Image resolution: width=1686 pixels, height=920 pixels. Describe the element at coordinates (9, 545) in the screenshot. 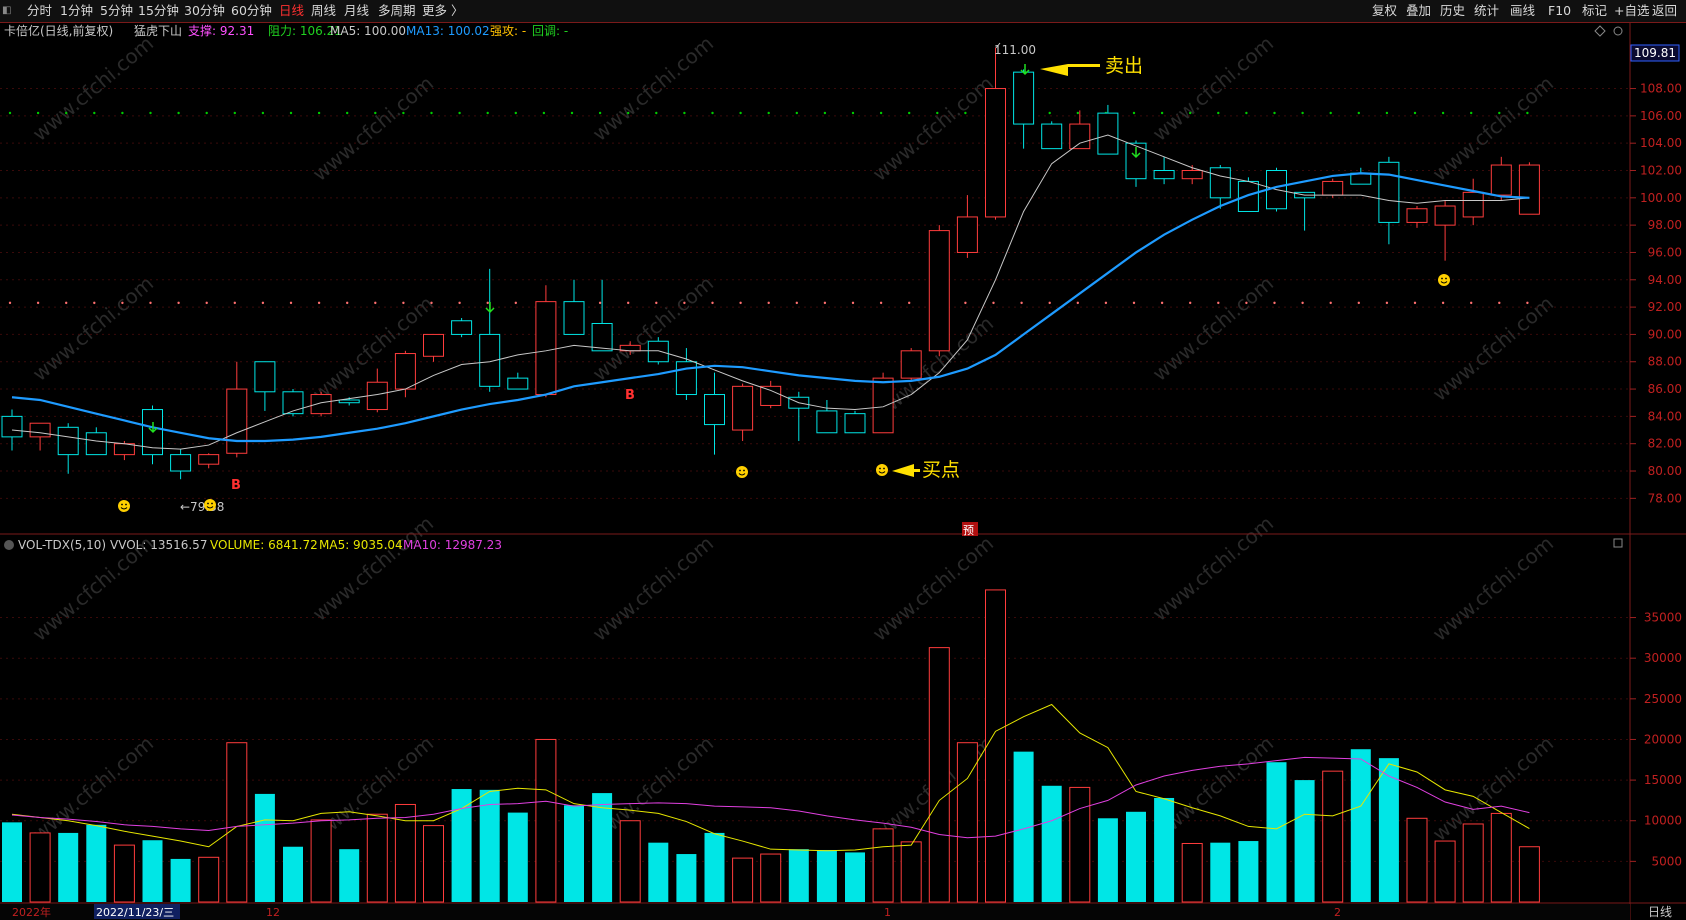

I see `volume-menu-icon` at that location.